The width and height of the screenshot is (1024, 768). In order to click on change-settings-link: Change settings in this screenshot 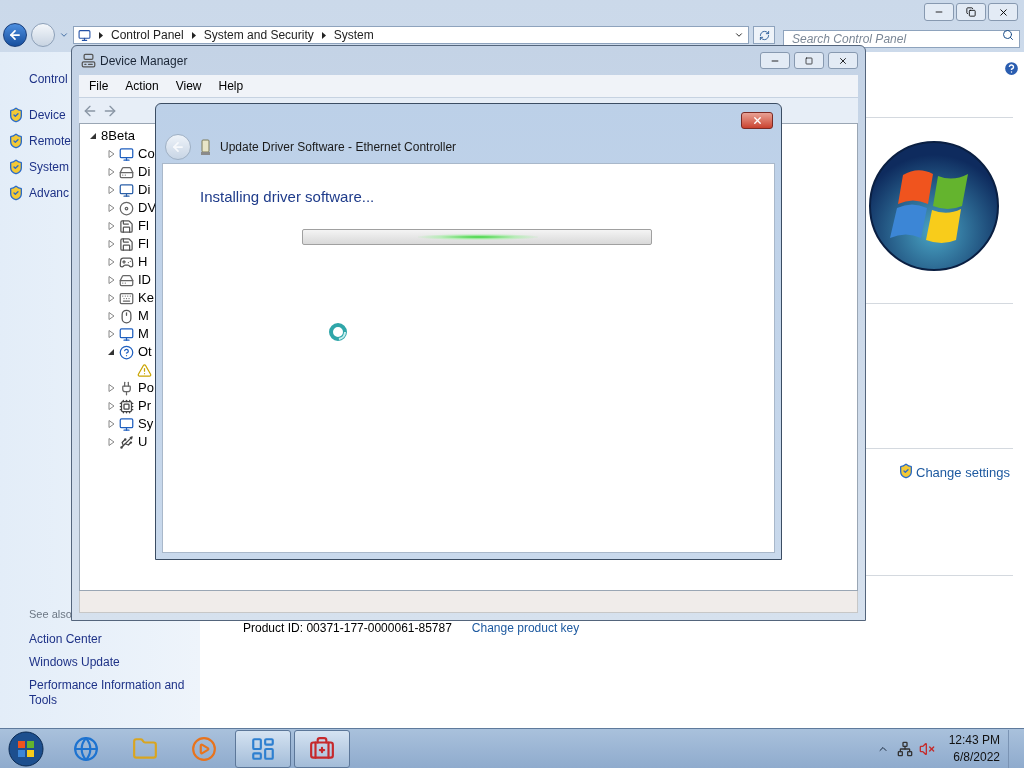, I will do `click(963, 473)`.